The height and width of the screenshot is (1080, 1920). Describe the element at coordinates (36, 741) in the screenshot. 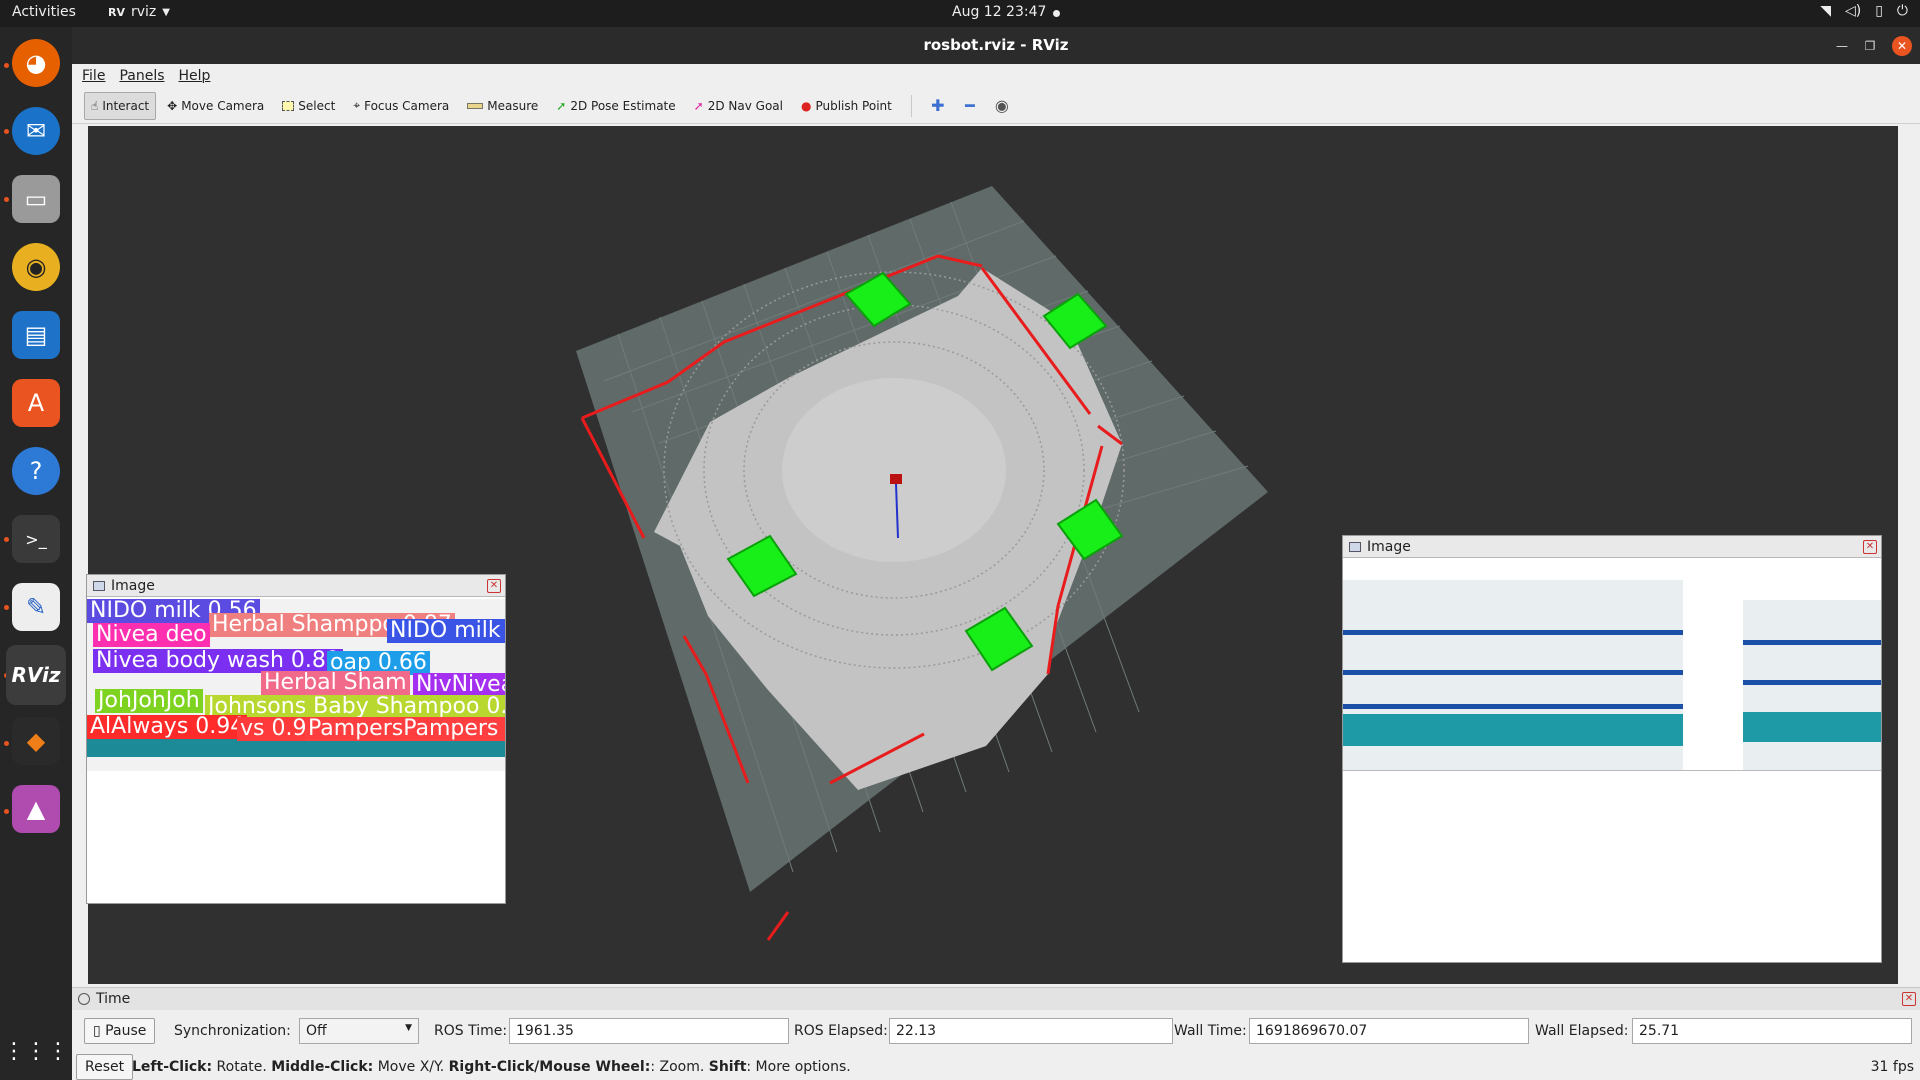

I see `layers-icon: ◆` at that location.